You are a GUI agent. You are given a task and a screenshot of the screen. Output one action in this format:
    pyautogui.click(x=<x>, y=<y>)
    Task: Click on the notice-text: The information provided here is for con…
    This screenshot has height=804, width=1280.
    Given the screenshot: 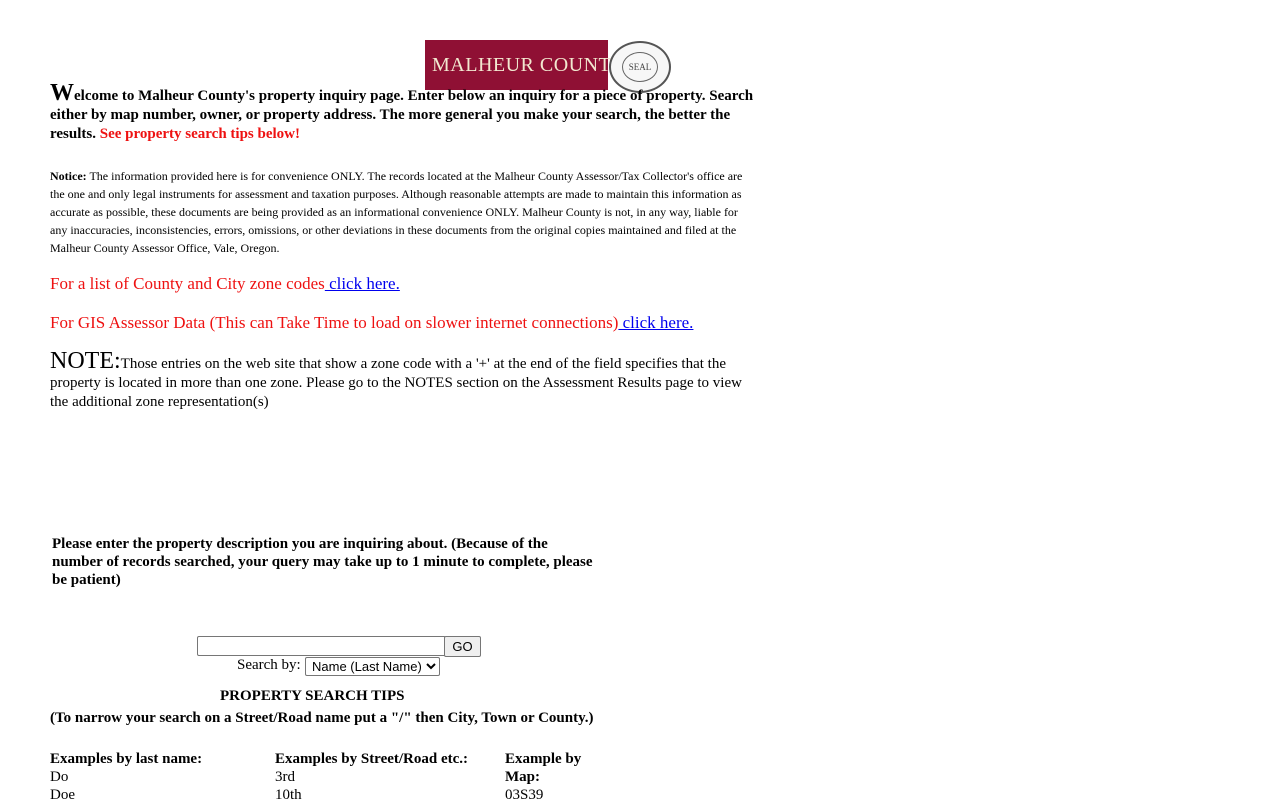 What is the action you would take?
    pyautogui.click(x=396, y=212)
    